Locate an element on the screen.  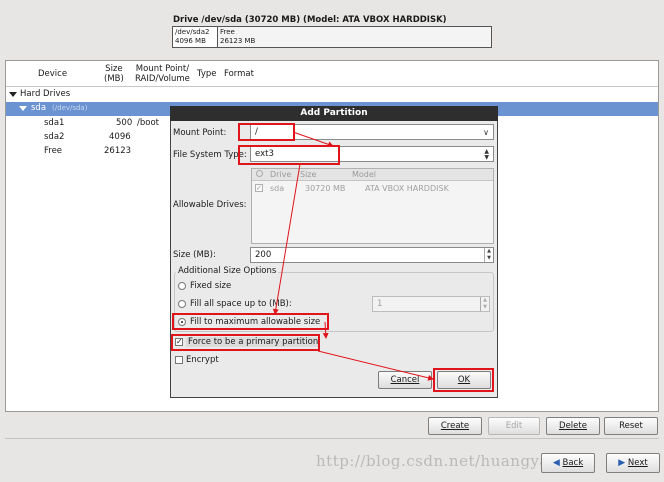
arrow-mount-to-fs is located at coordinates (313, 139).